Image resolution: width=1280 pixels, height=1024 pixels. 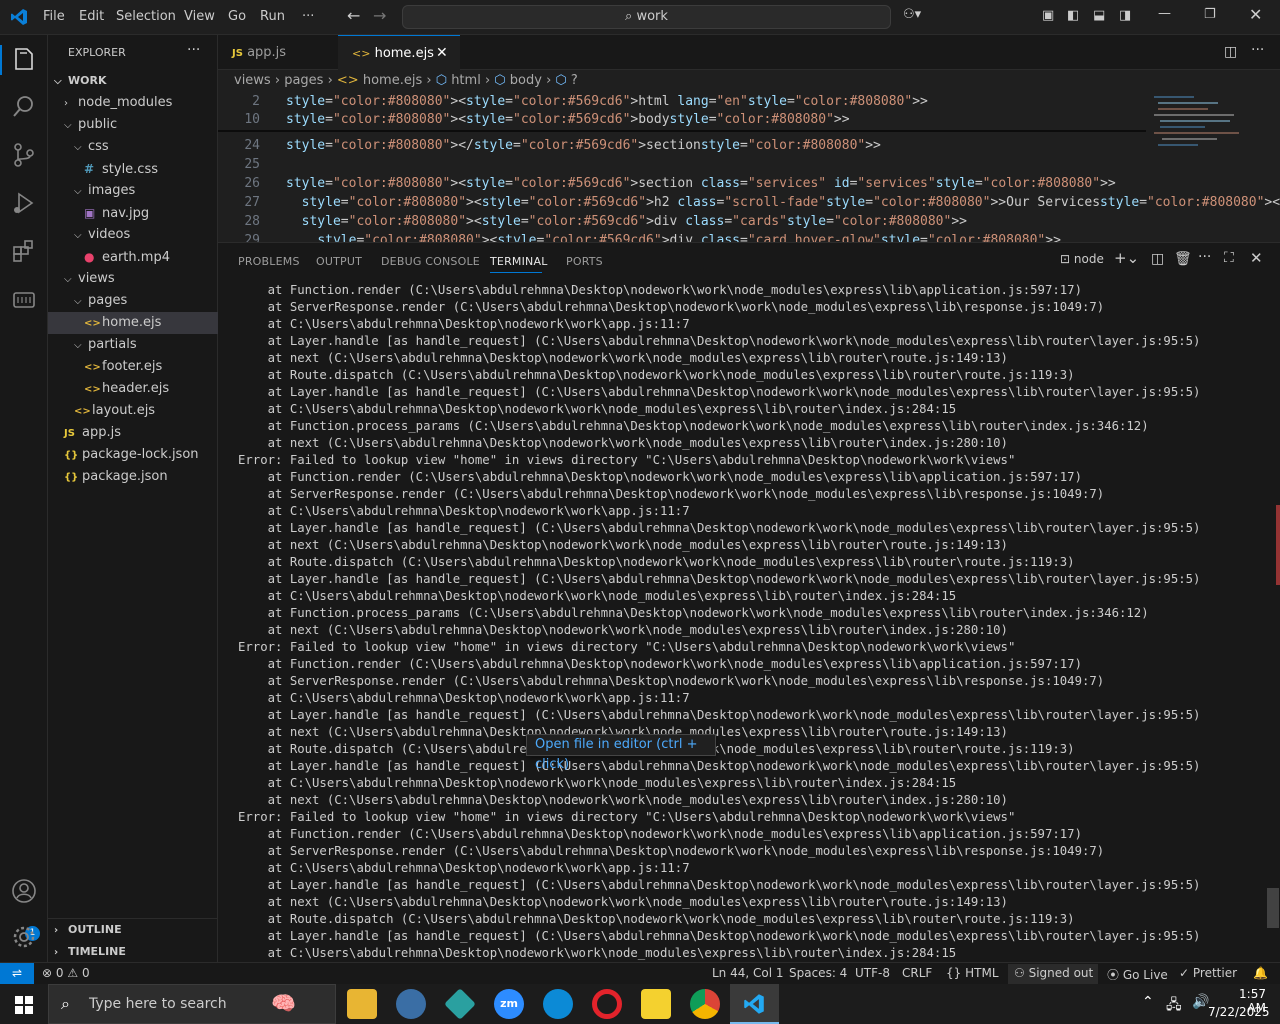 I want to click on breadcrumb-body: body, so click(x=526, y=80).